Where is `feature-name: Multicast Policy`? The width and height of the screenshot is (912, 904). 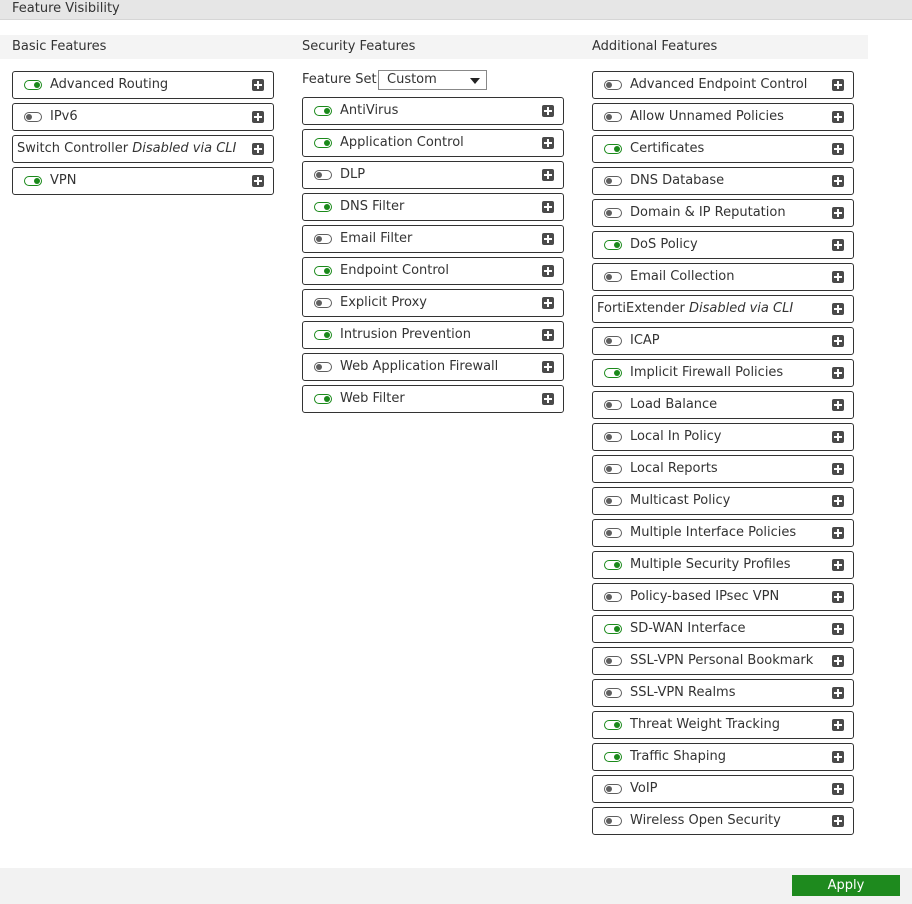 feature-name: Multicast Policy is located at coordinates (680, 500).